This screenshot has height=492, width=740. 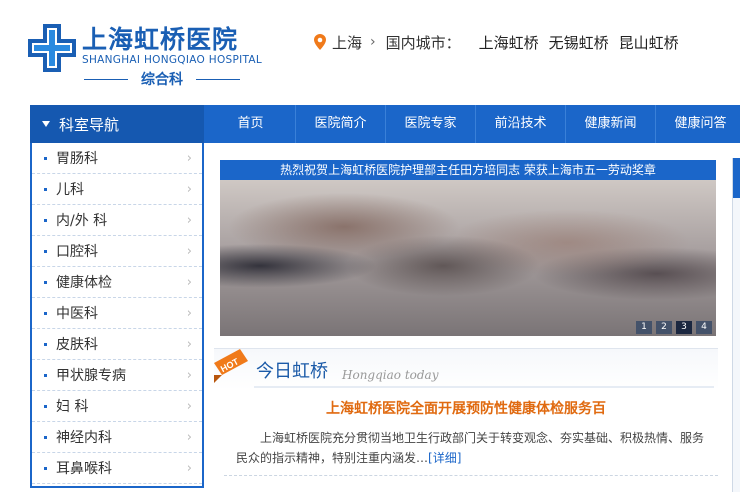 I want to click on logo-title: 上海虹桥医院, so click(x=160, y=39).